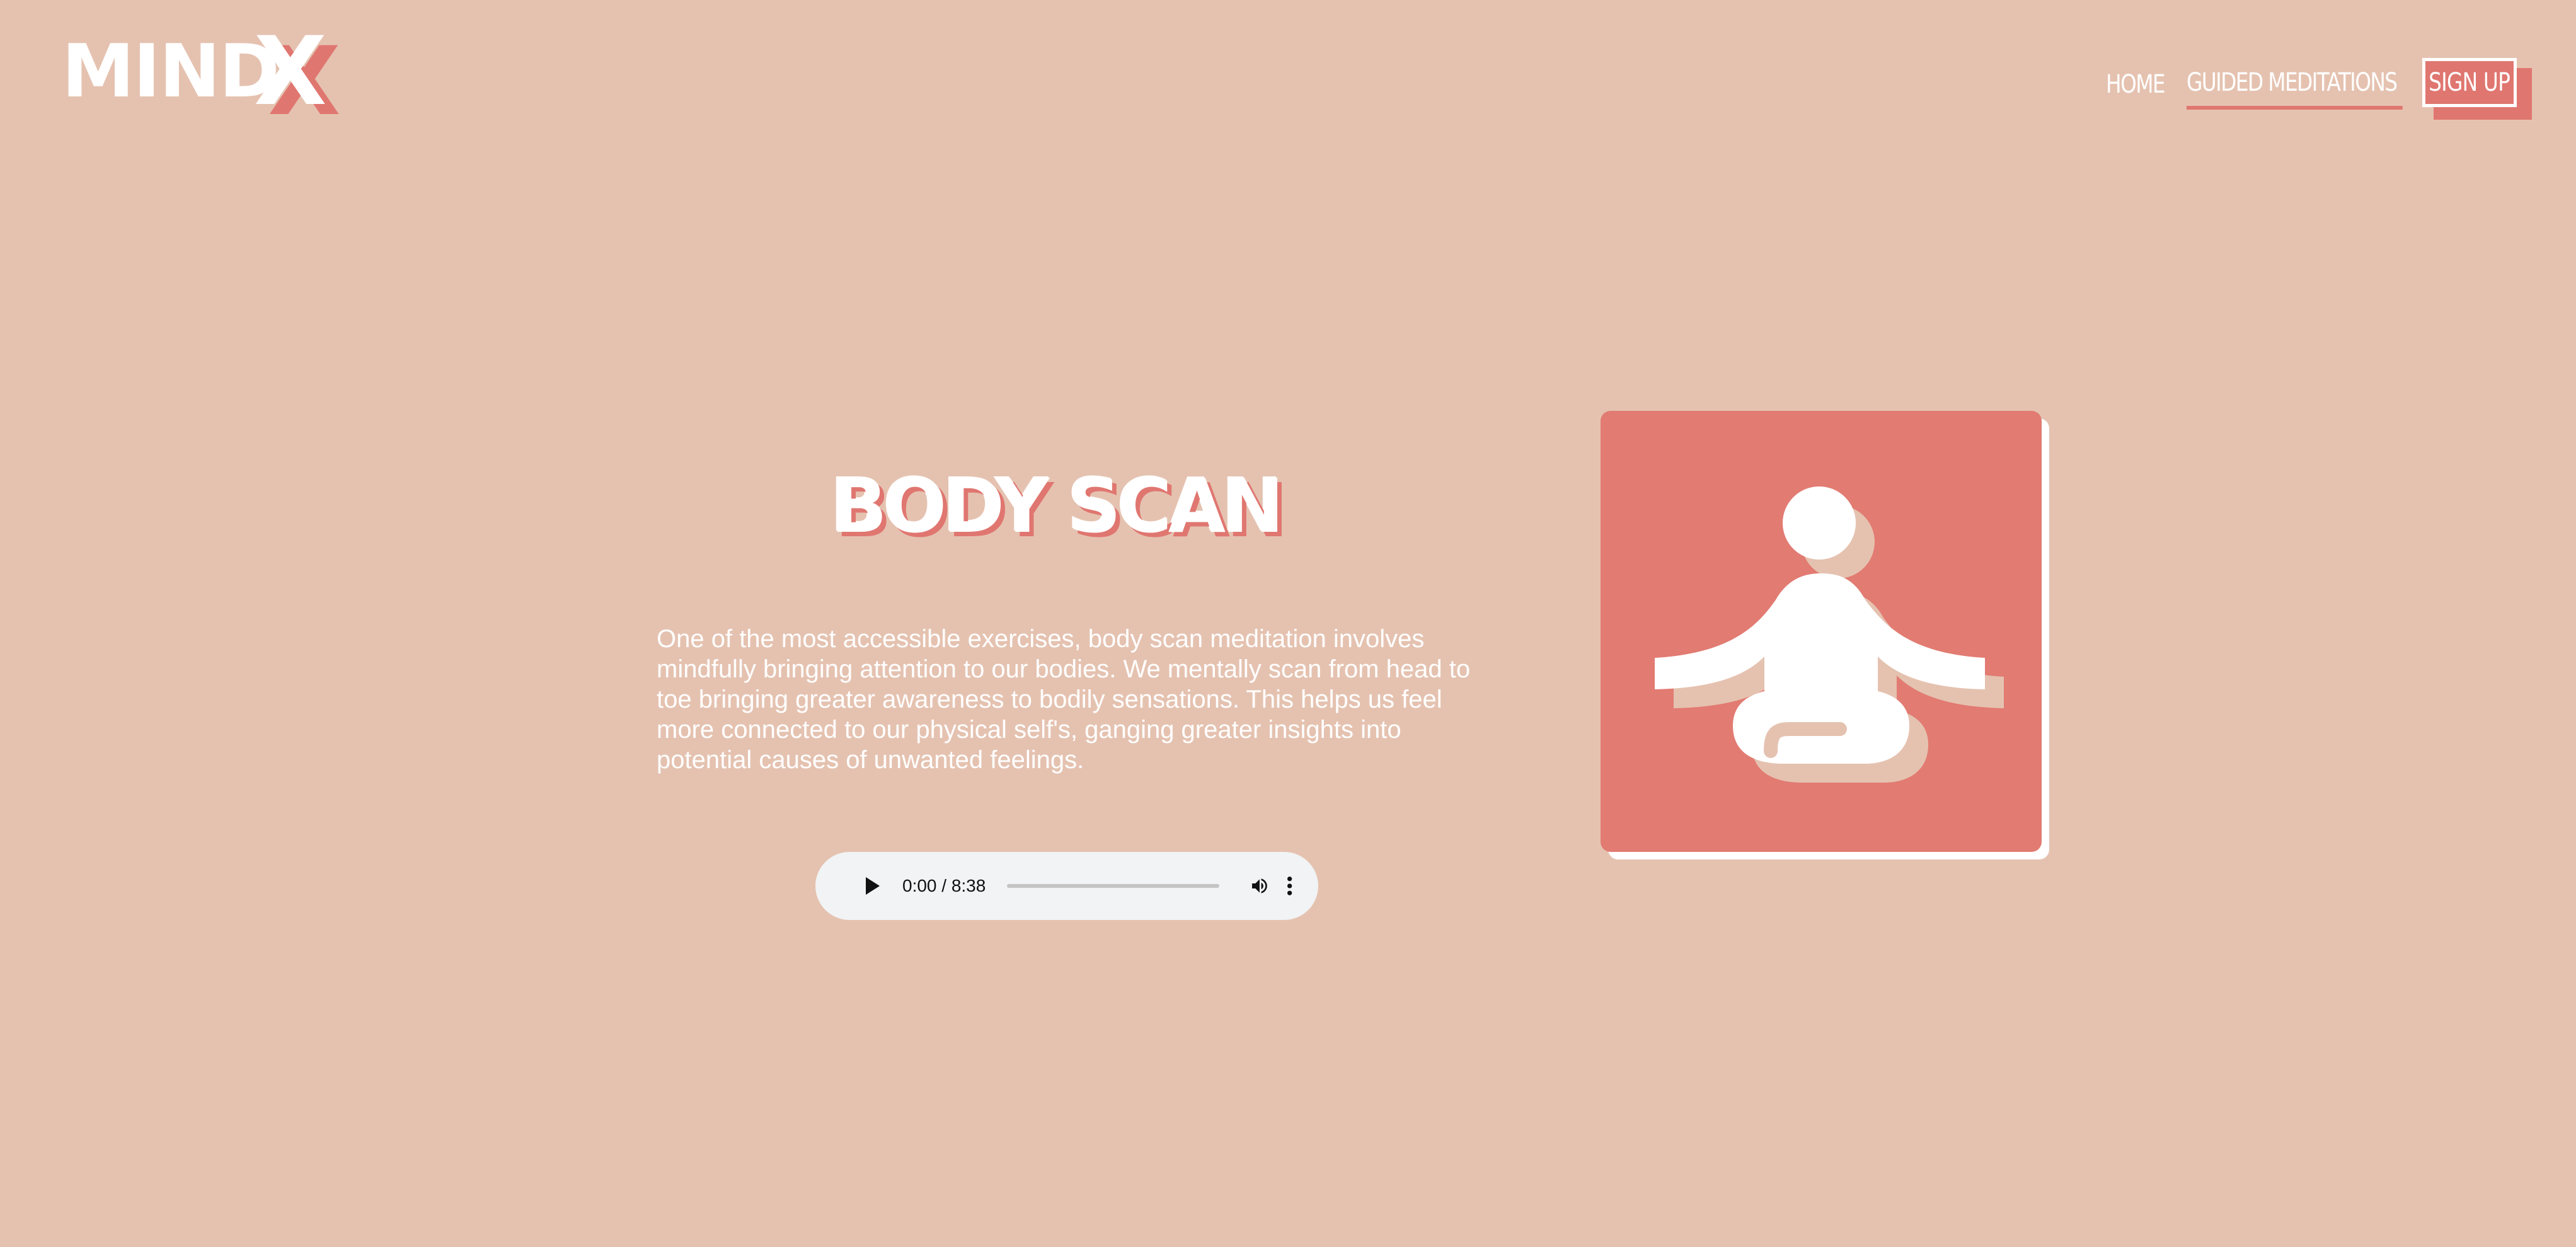  I want to click on signup-button-wrapper: SIGN UP, so click(2477, 89).